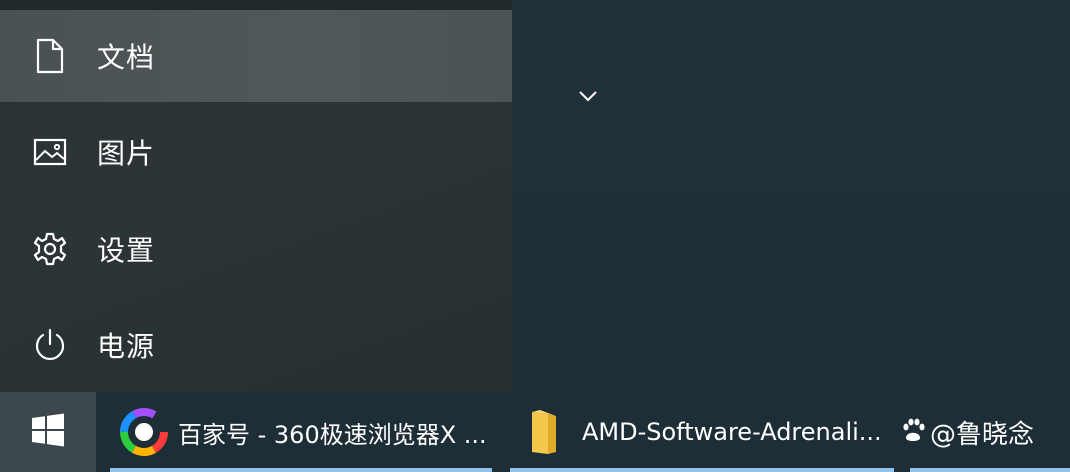  Describe the element at coordinates (144, 432) in the screenshot. I see `browser-360-icon` at that location.